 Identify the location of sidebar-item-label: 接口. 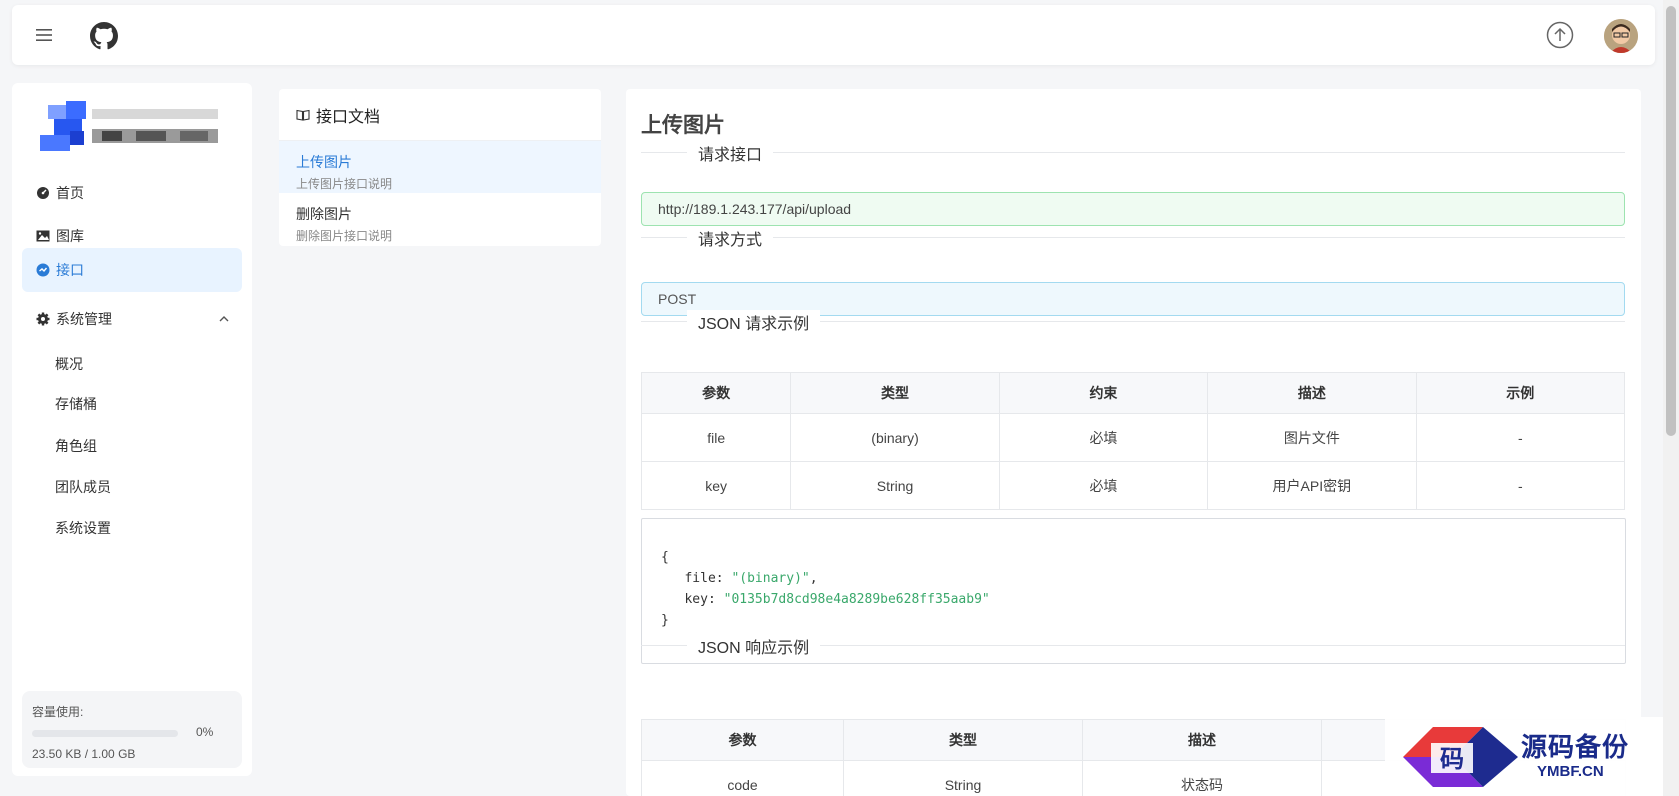
(70, 270).